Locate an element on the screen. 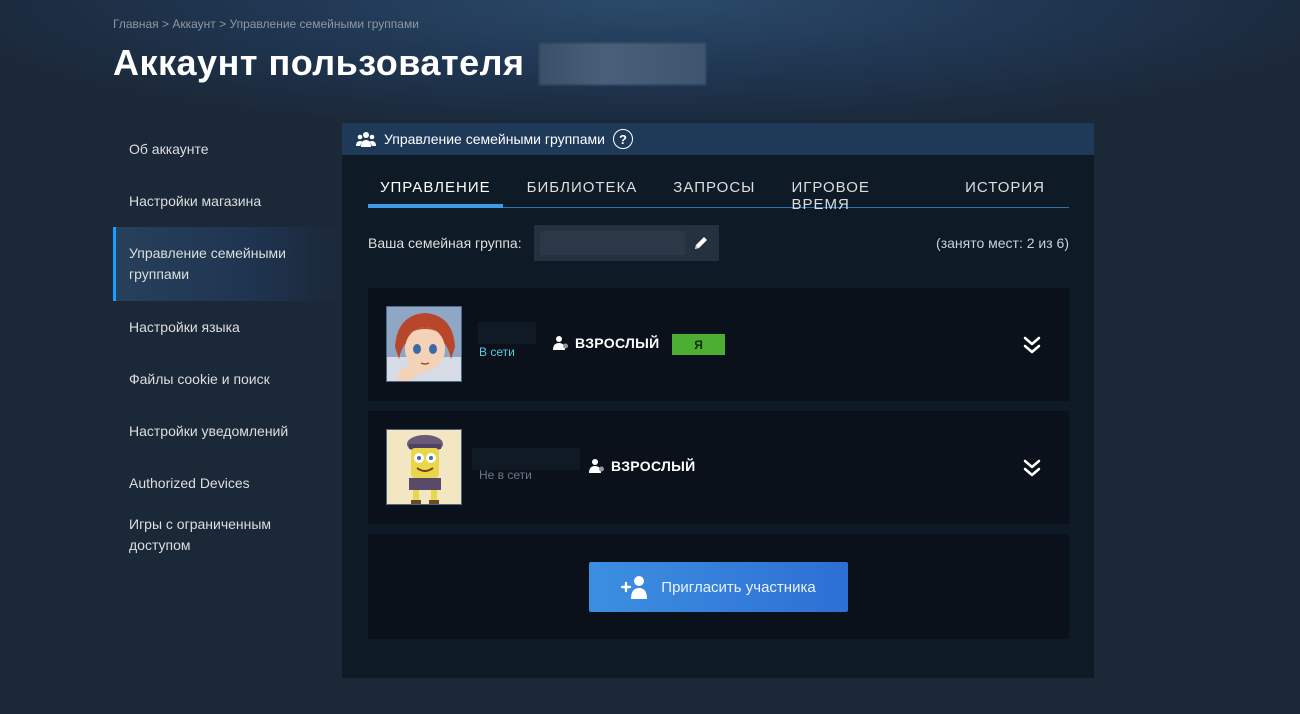  sidebar-item-label: Настройки уведомлений is located at coordinates (209, 430).